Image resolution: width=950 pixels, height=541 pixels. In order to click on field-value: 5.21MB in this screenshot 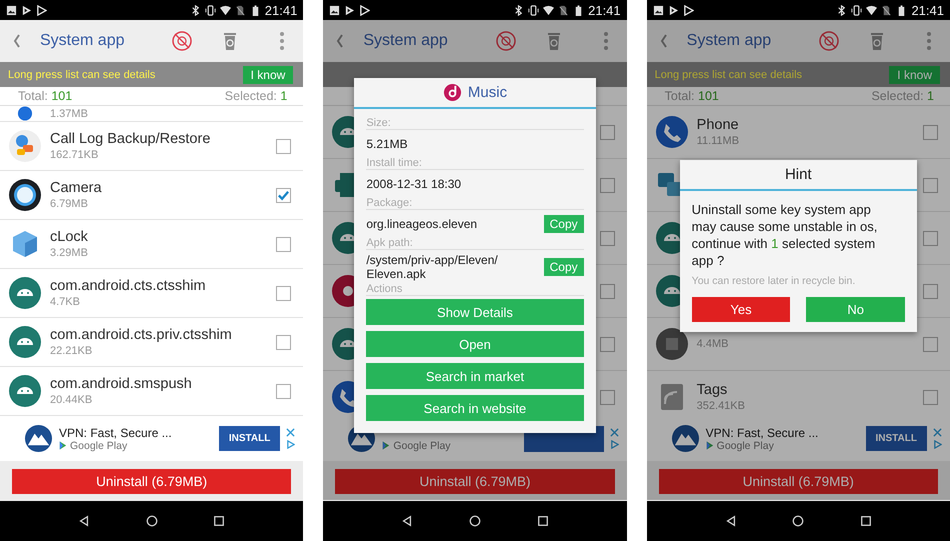, I will do `click(387, 144)`.